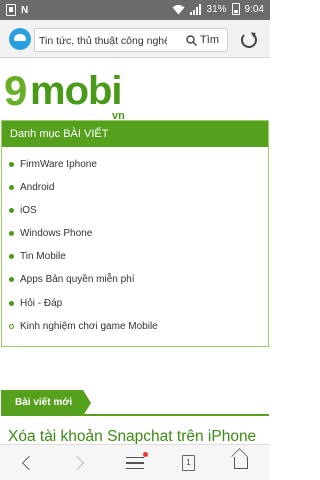  What do you see at coordinates (145, 454) in the screenshot?
I see `notification-dot` at bounding box center [145, 454].